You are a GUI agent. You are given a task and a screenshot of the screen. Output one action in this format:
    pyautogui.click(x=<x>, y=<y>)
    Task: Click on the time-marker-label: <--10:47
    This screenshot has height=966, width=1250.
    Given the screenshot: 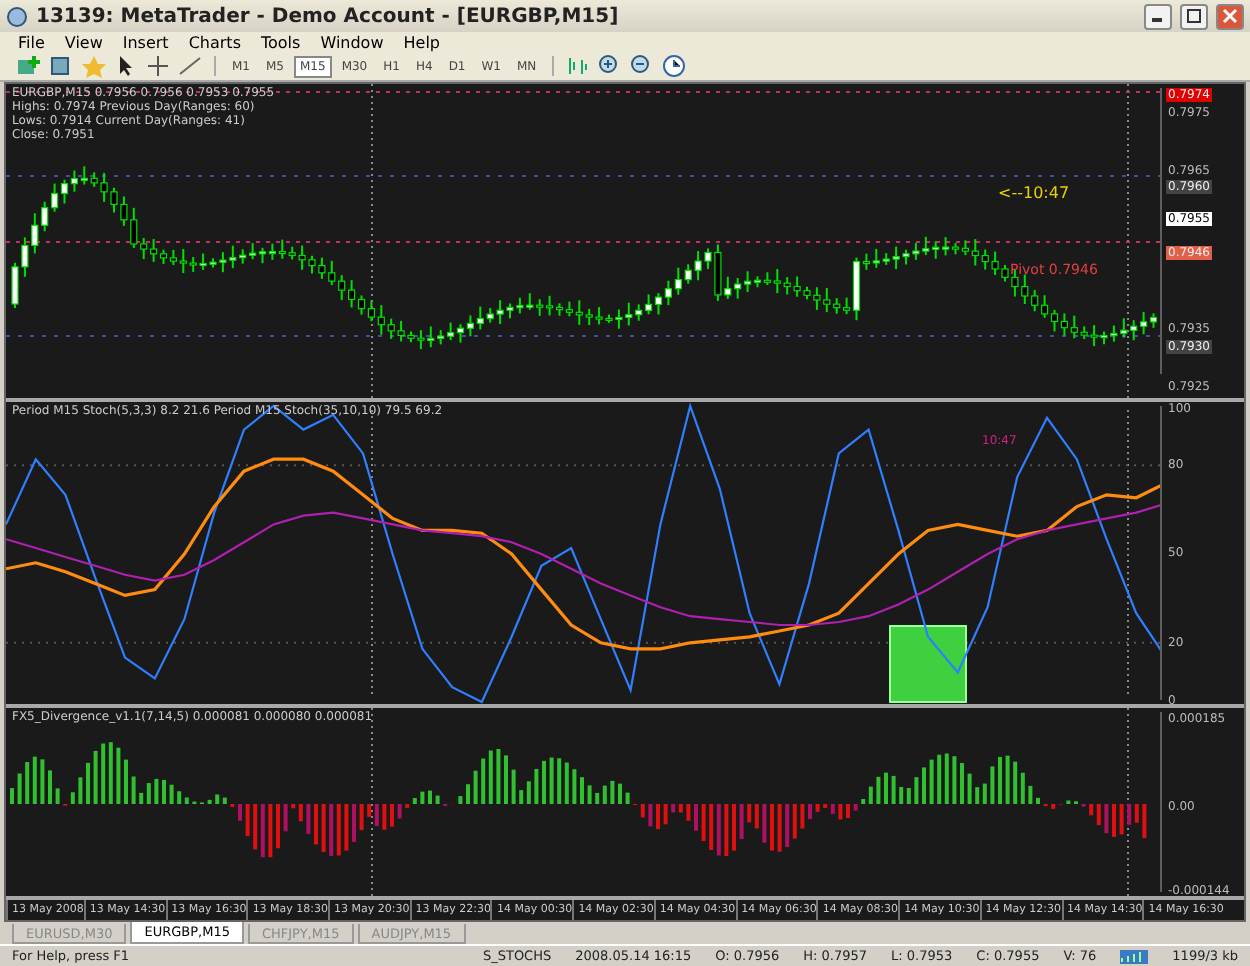 What is the action you would take?
    pyautogui.click(x=1034, y=192)
    